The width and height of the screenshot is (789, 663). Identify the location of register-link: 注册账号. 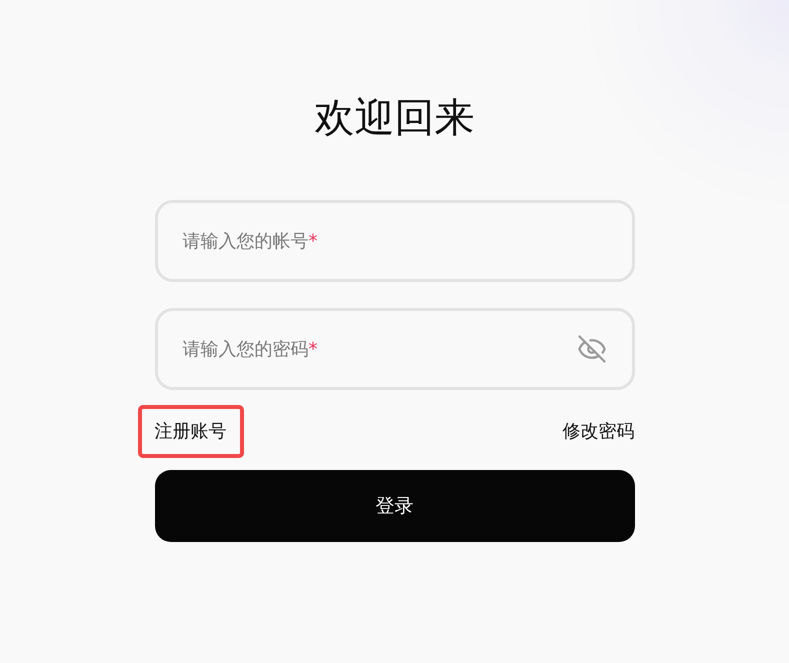
(191, 431).